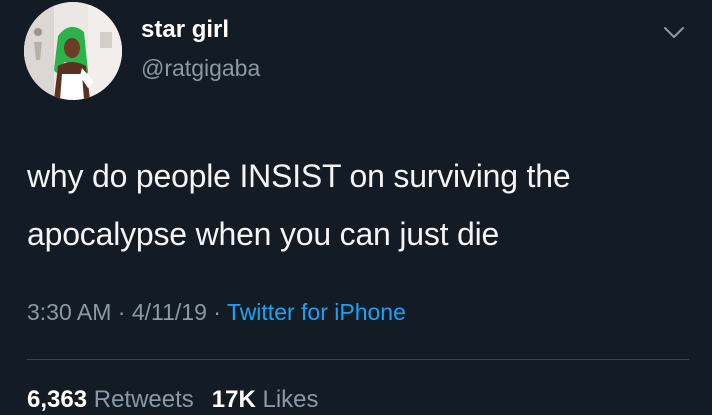  What do you see at coordinates (57, 399) in the screenshot?
I see `retweets-count: 6,363` at bounding box center [57, 399].